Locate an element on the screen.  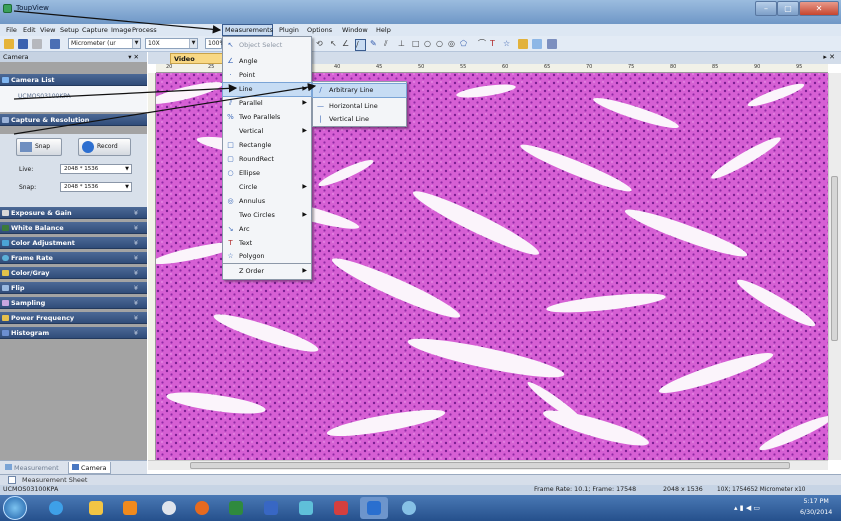
parallel-tool-icon: ⫽ is located at coordinates (386, 44).